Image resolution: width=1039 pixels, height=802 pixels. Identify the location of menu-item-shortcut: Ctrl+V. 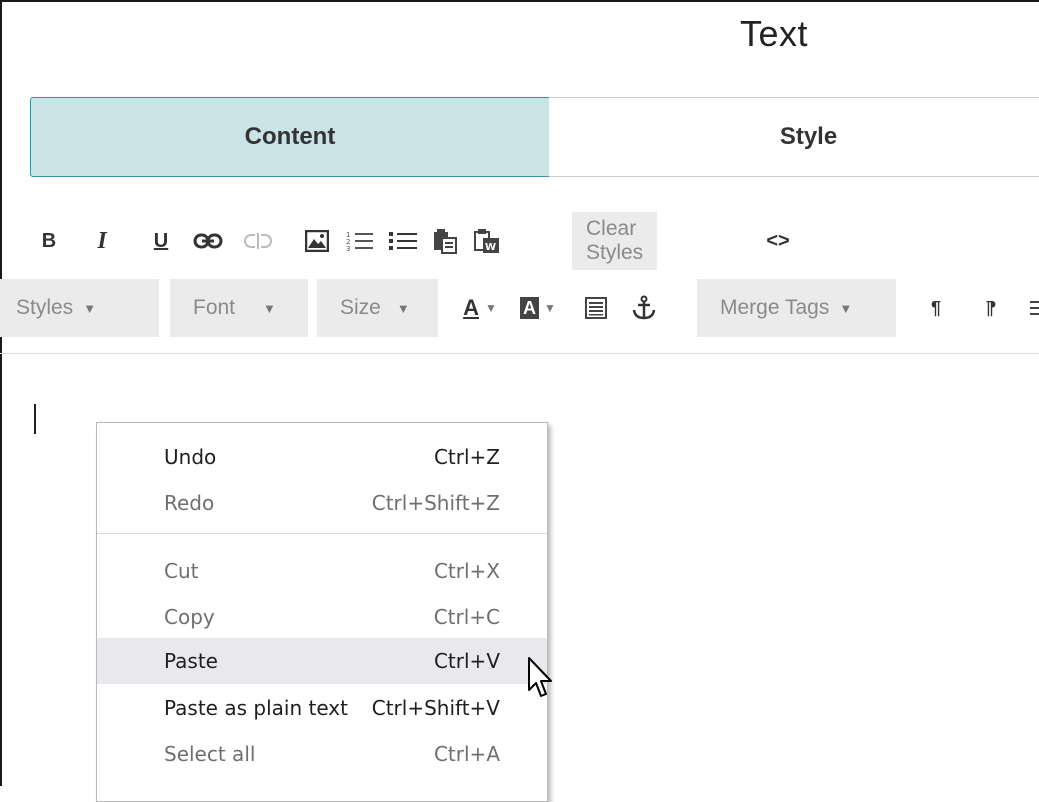
(466, 661).